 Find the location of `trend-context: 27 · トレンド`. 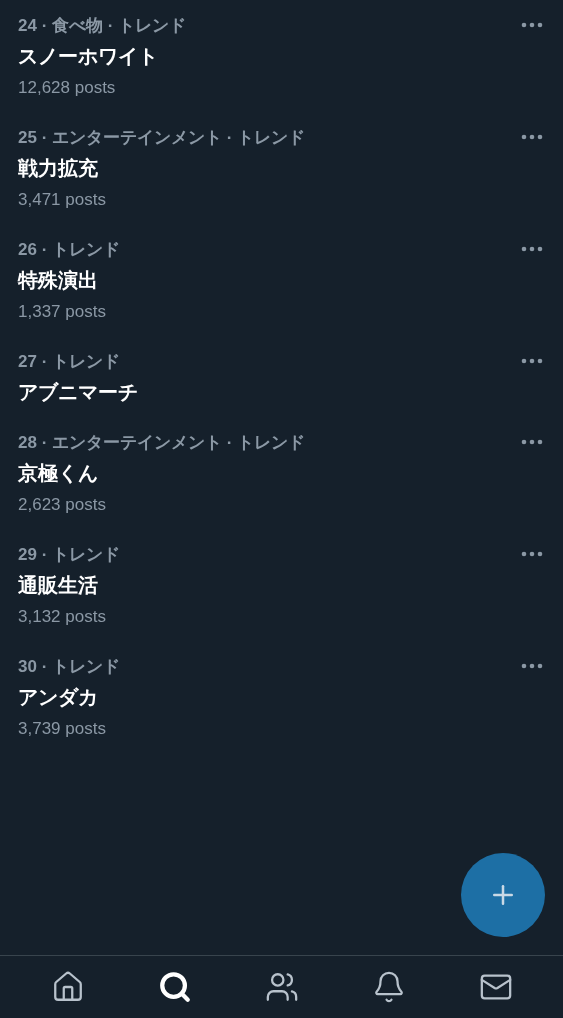

trend-context: 27 · トレンド is located at coordinates (70, 362).